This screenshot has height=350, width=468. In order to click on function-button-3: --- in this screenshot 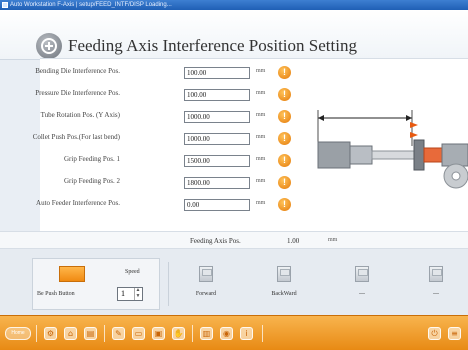, I will do `click(362, 284)`.